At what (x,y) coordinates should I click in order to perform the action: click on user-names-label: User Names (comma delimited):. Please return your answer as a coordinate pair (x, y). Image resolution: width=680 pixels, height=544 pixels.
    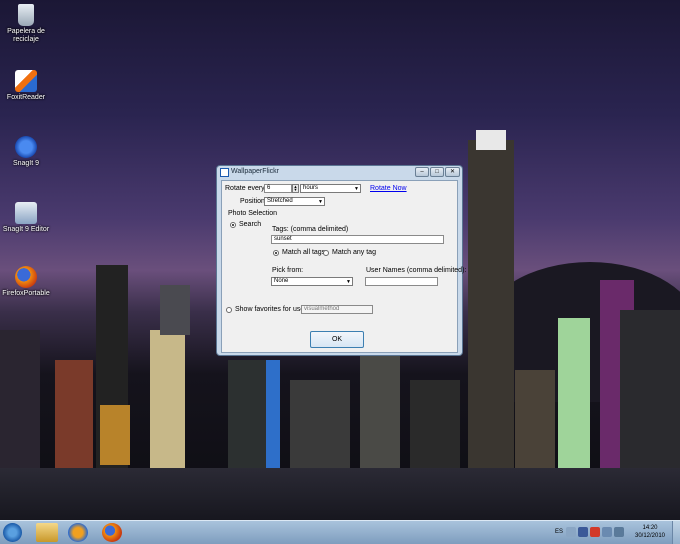
    Looking at the image, I should click on (416, 270).